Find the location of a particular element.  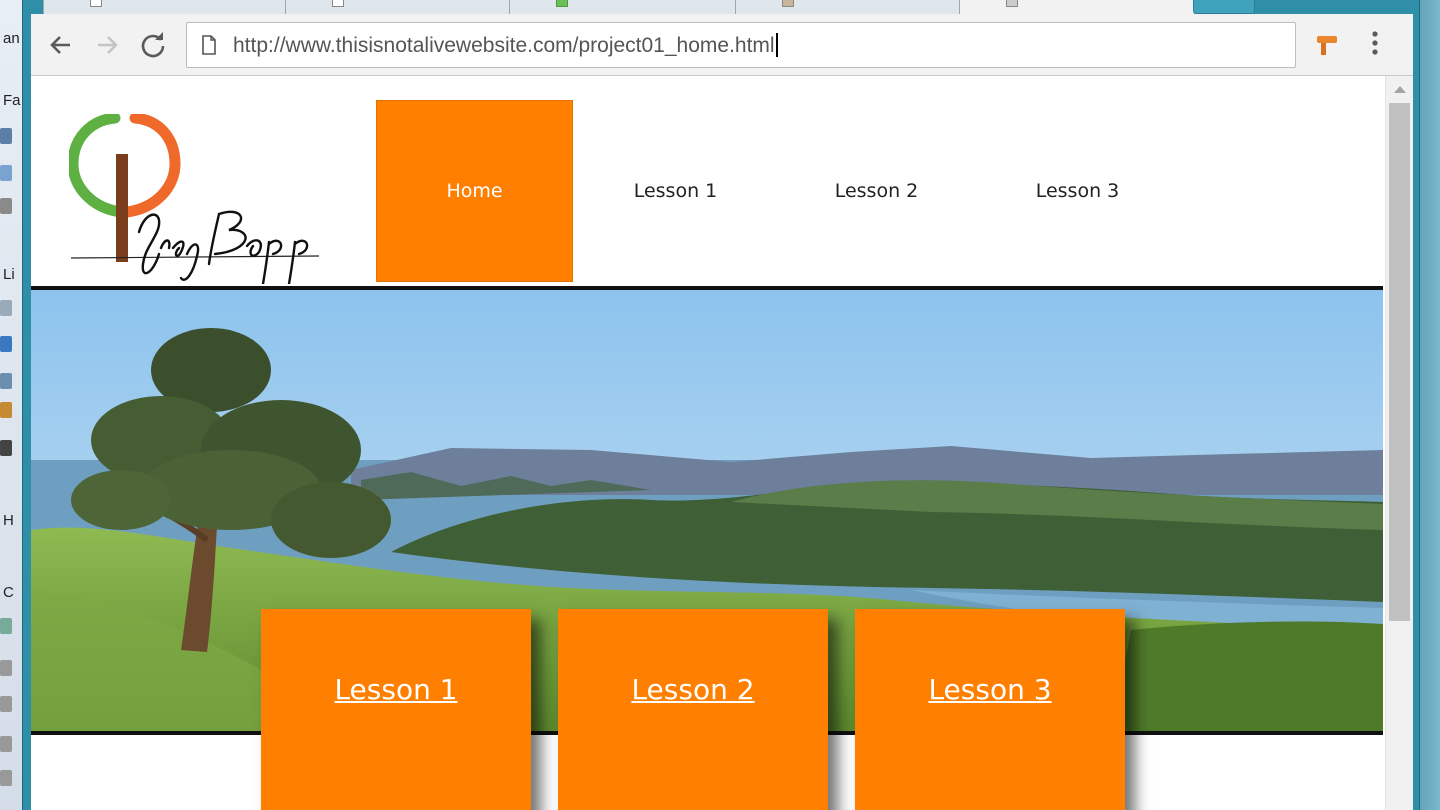

vertical-scrollbar is located at coordinates (1399, 443).